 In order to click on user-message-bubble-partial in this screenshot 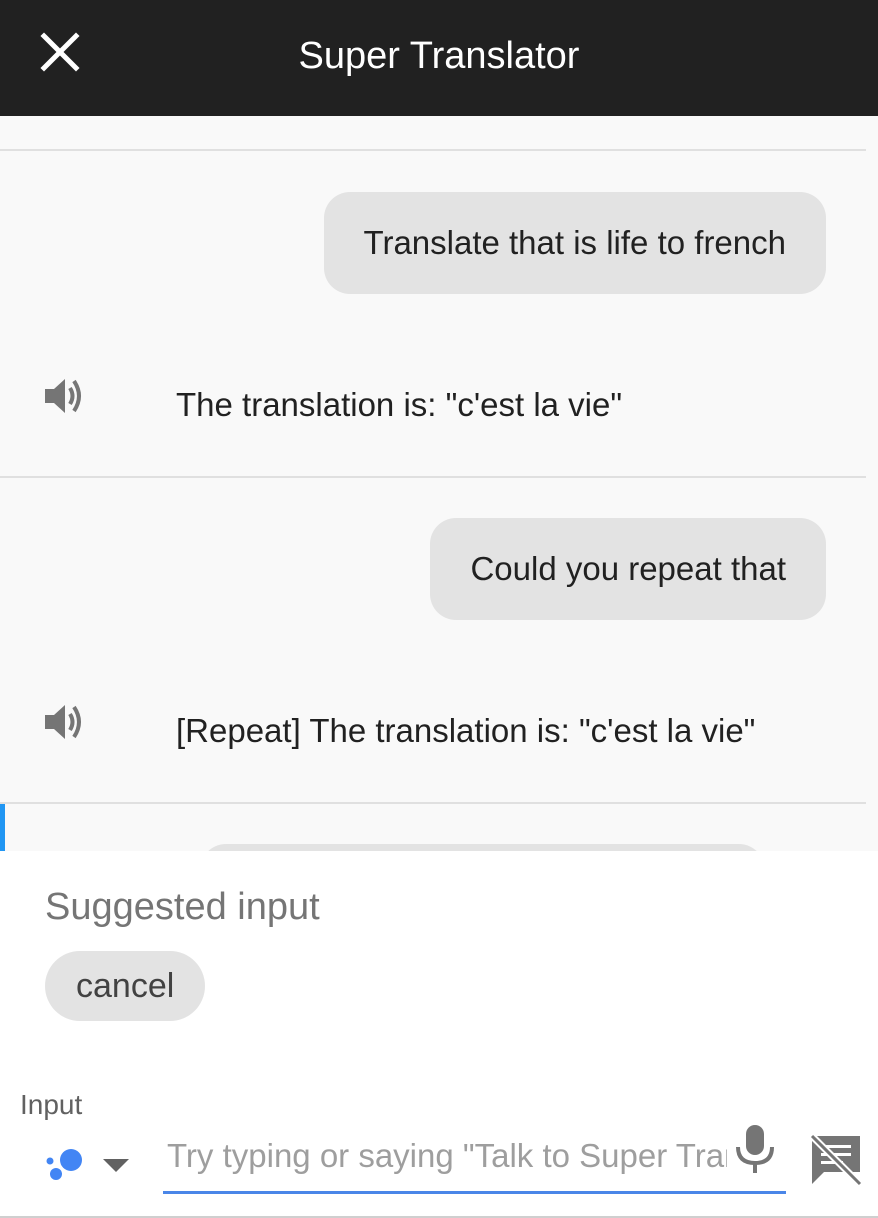, I will do `click(482, 847)`.